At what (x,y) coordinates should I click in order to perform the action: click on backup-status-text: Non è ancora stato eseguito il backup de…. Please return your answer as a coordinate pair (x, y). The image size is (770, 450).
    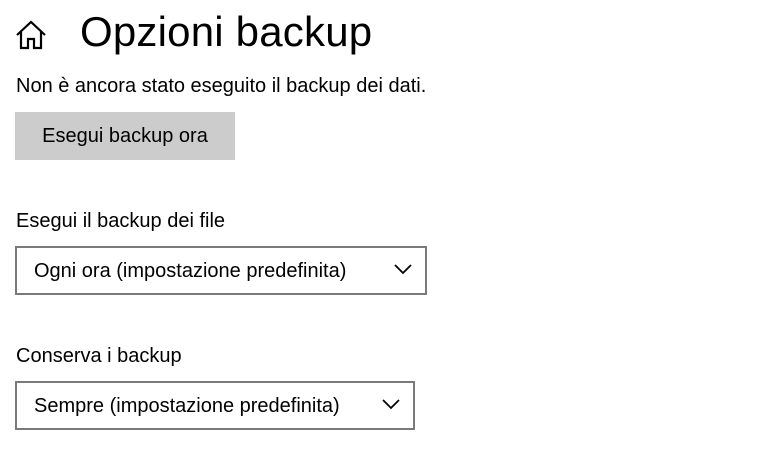
    Looking at the image, I should click on (221, 86).